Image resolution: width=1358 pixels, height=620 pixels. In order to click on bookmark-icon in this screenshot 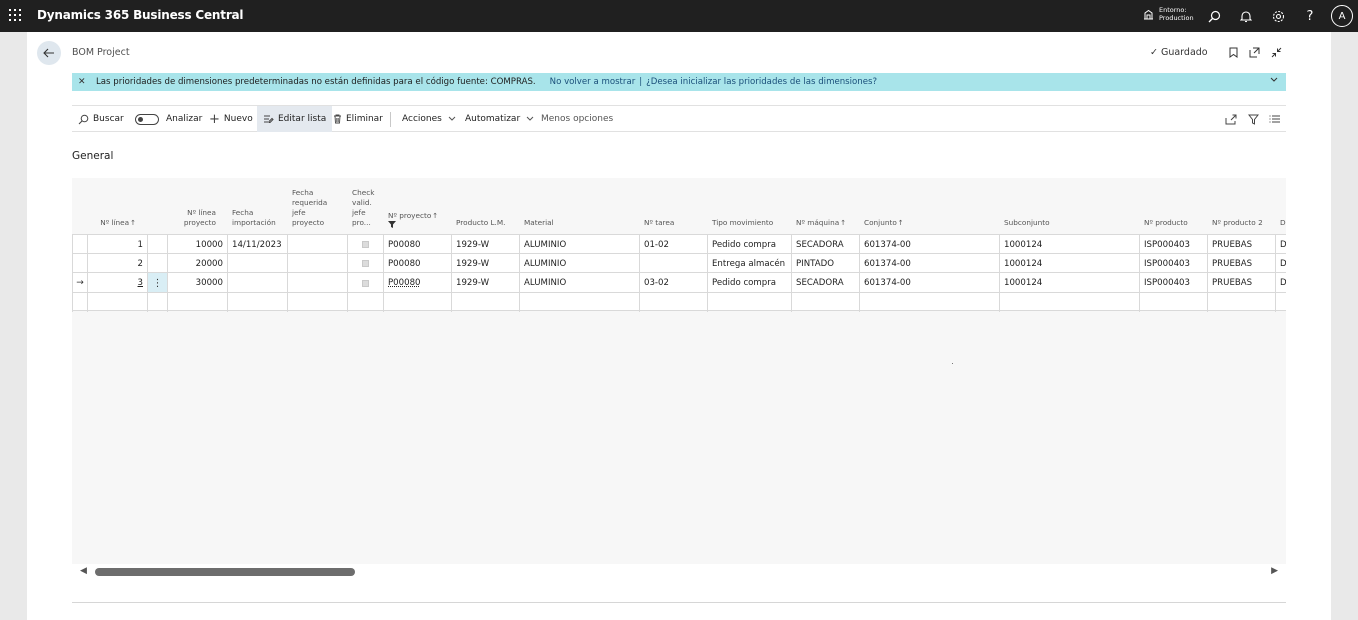, I will do `click(1233, 52)`.